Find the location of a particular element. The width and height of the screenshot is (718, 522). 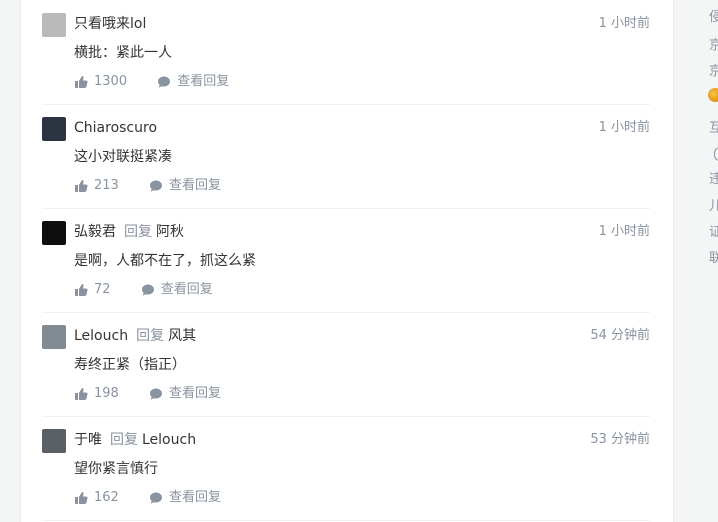

comment-actions: 162 查看回复 is located at coordinates (160, 498).